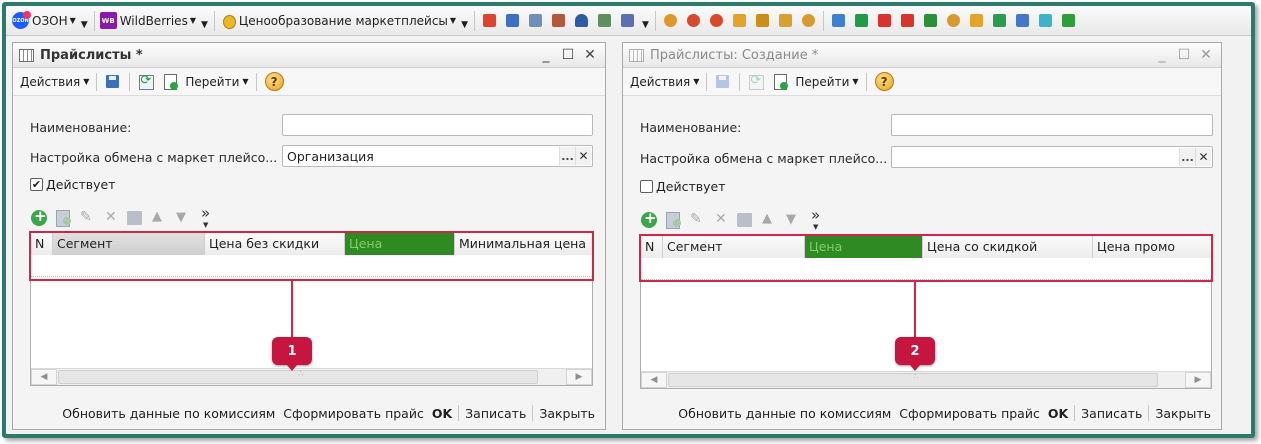 The height and width of the screenshot is (444, 1261). I want to click on more-actions-icon, so click(816, 218).